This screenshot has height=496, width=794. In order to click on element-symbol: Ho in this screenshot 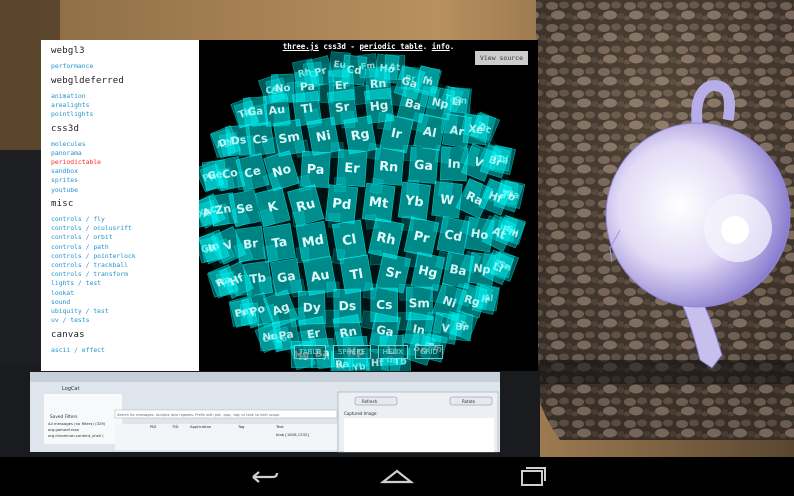, I will do `click(480, 234)`.